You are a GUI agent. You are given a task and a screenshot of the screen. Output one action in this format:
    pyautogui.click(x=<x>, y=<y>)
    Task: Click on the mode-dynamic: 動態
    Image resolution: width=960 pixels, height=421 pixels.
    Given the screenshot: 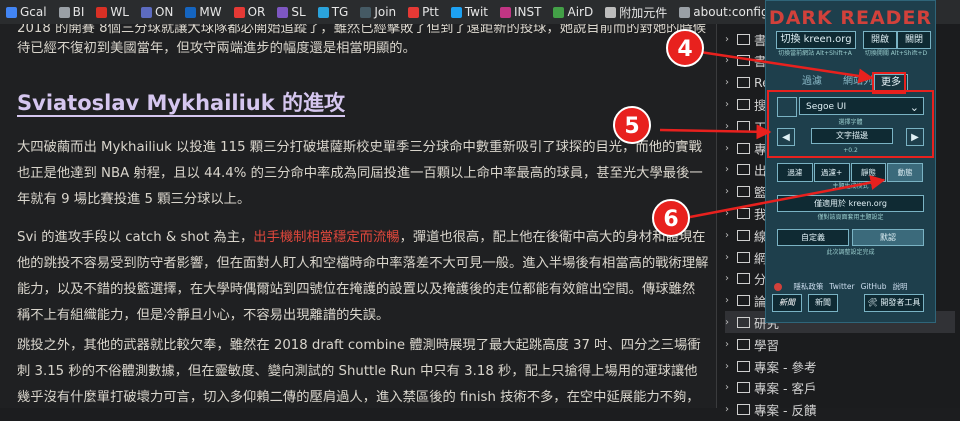 What is the action you would take?
    pyautogui.click(x=905, y=172)
    